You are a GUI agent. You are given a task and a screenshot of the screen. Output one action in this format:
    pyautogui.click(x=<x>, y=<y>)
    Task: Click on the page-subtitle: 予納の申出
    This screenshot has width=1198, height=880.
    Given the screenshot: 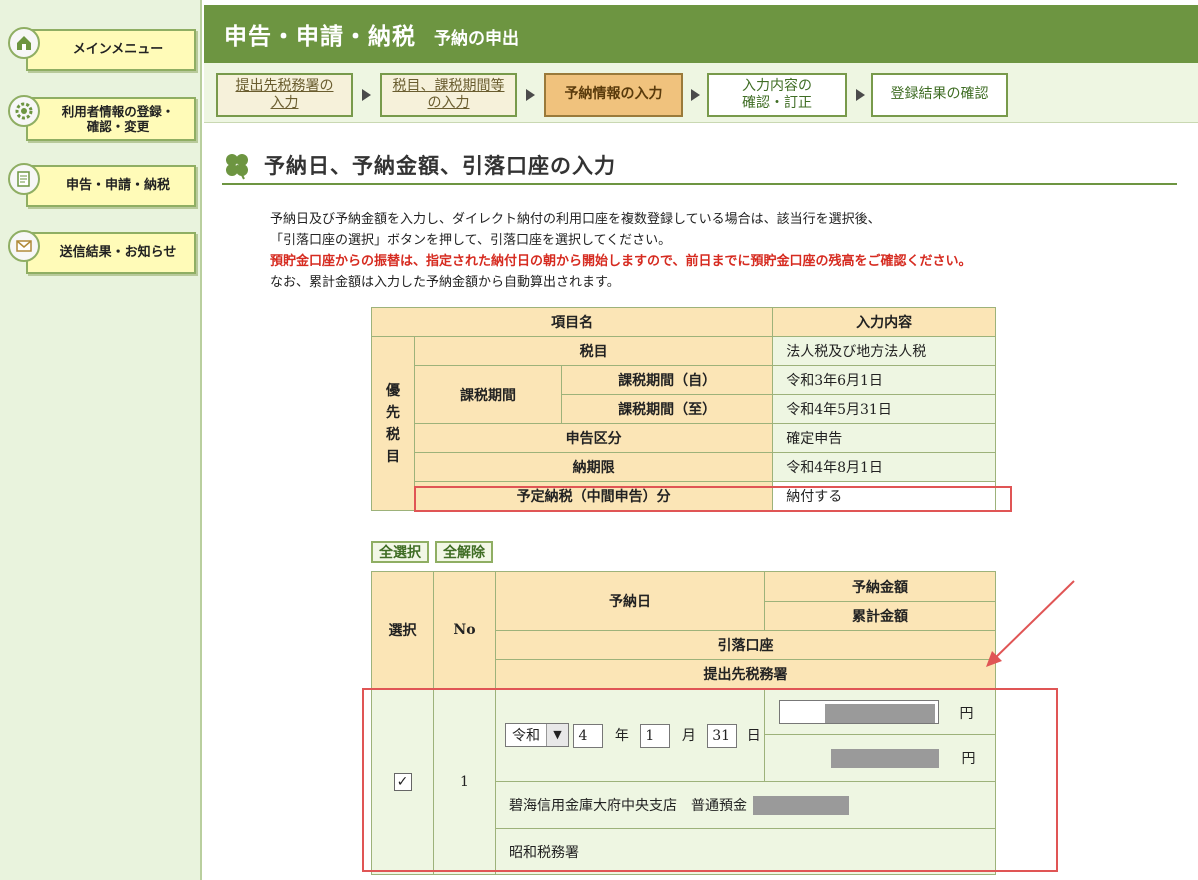 What is the action you would take?
    pyautogui.click(x=476, y=38)
    